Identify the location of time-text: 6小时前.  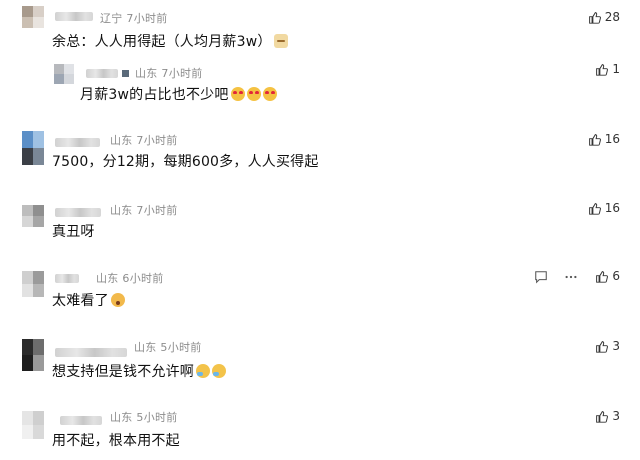
(143, 278).